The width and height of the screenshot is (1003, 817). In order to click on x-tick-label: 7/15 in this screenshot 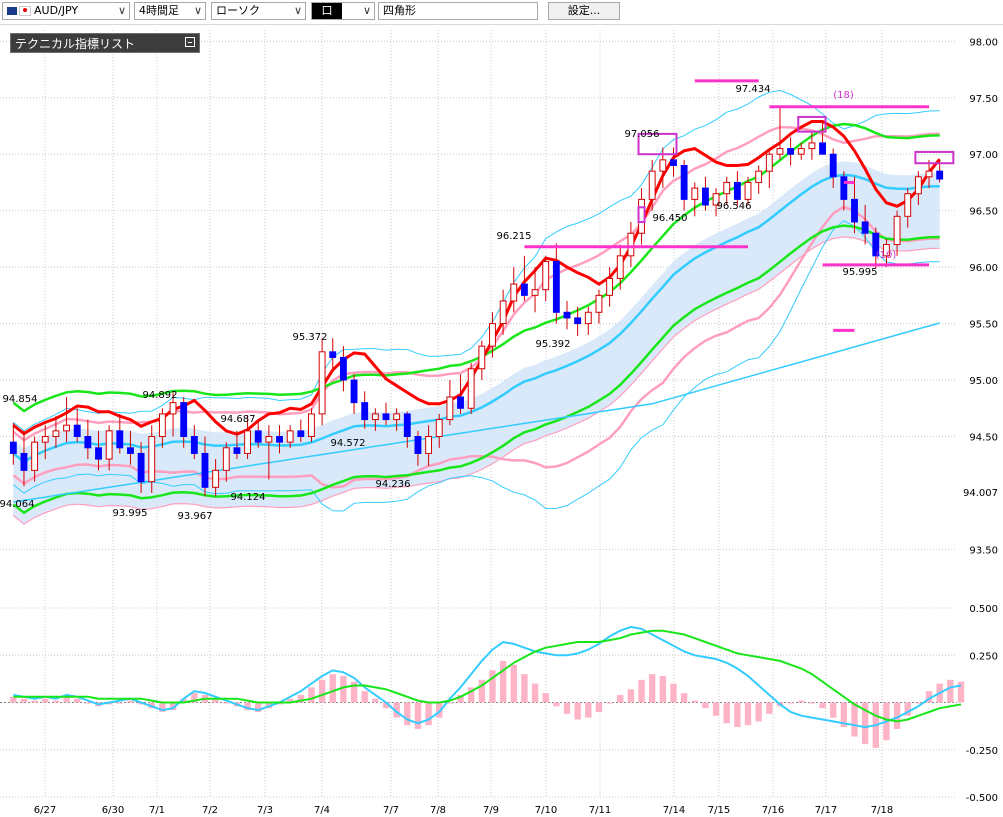, I will do `click(719, 810)`.